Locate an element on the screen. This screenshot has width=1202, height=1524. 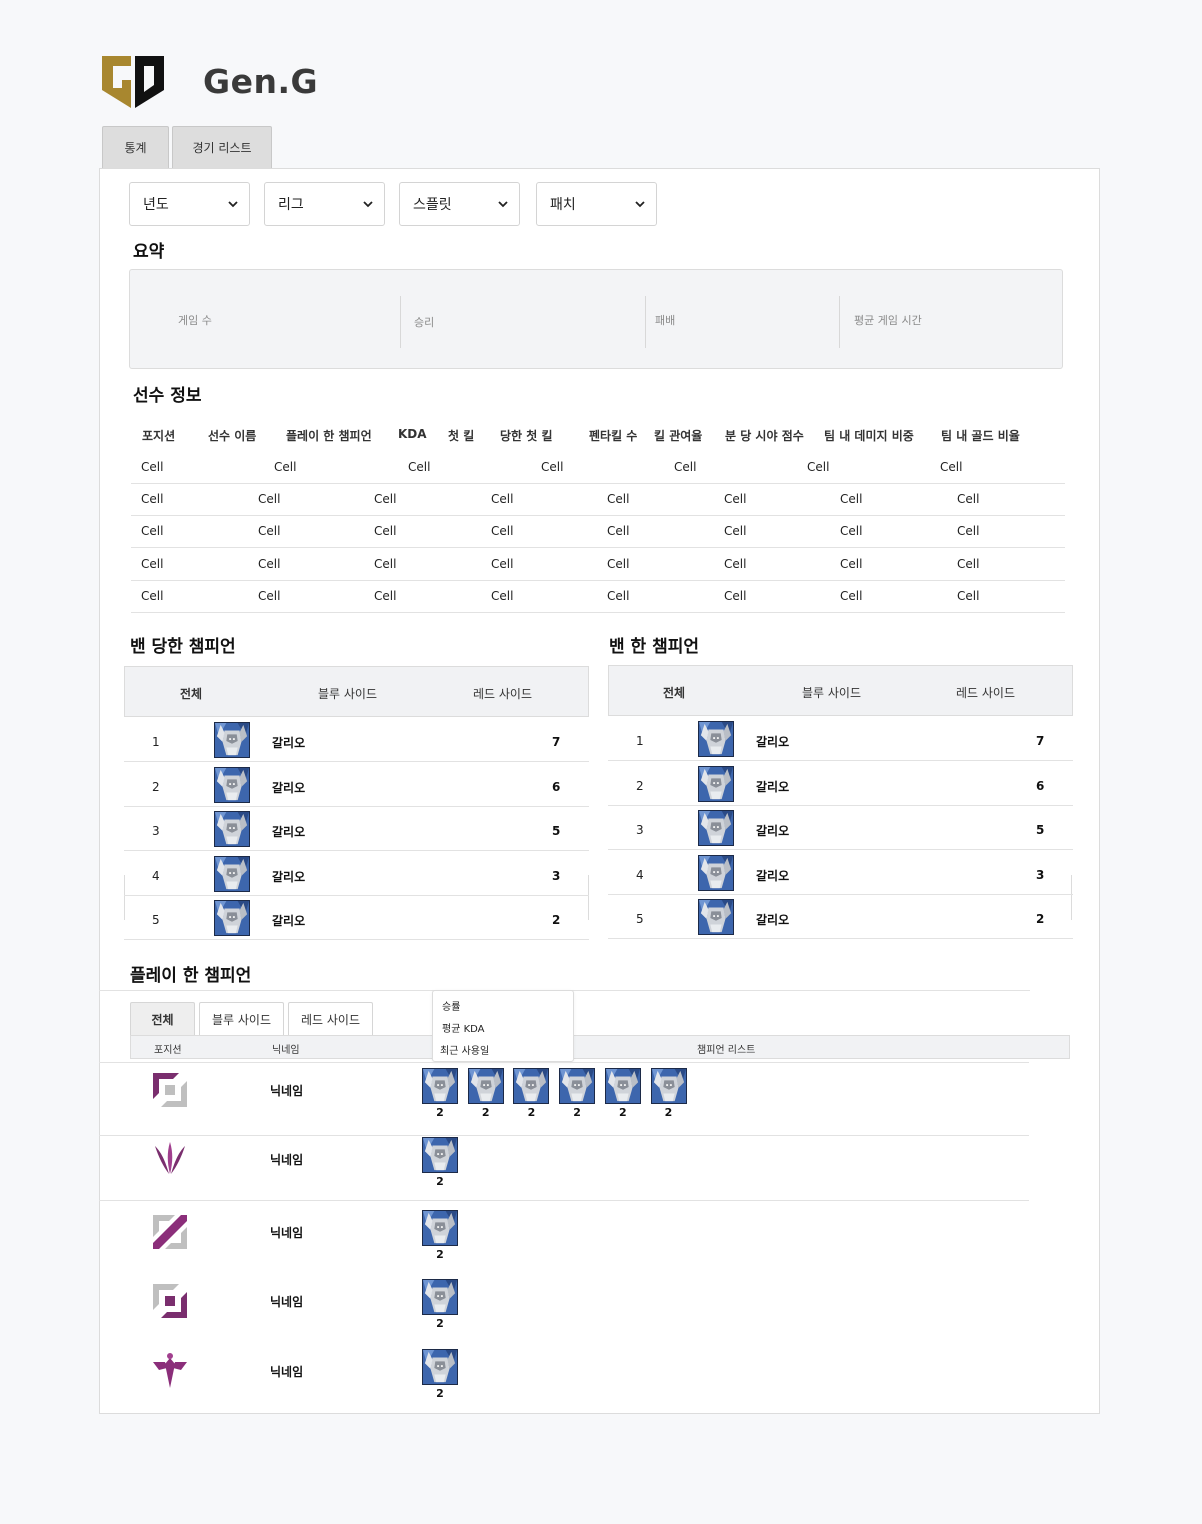
played-tab-blue: 블루 사이드 is located at coordinates (241, 1018).